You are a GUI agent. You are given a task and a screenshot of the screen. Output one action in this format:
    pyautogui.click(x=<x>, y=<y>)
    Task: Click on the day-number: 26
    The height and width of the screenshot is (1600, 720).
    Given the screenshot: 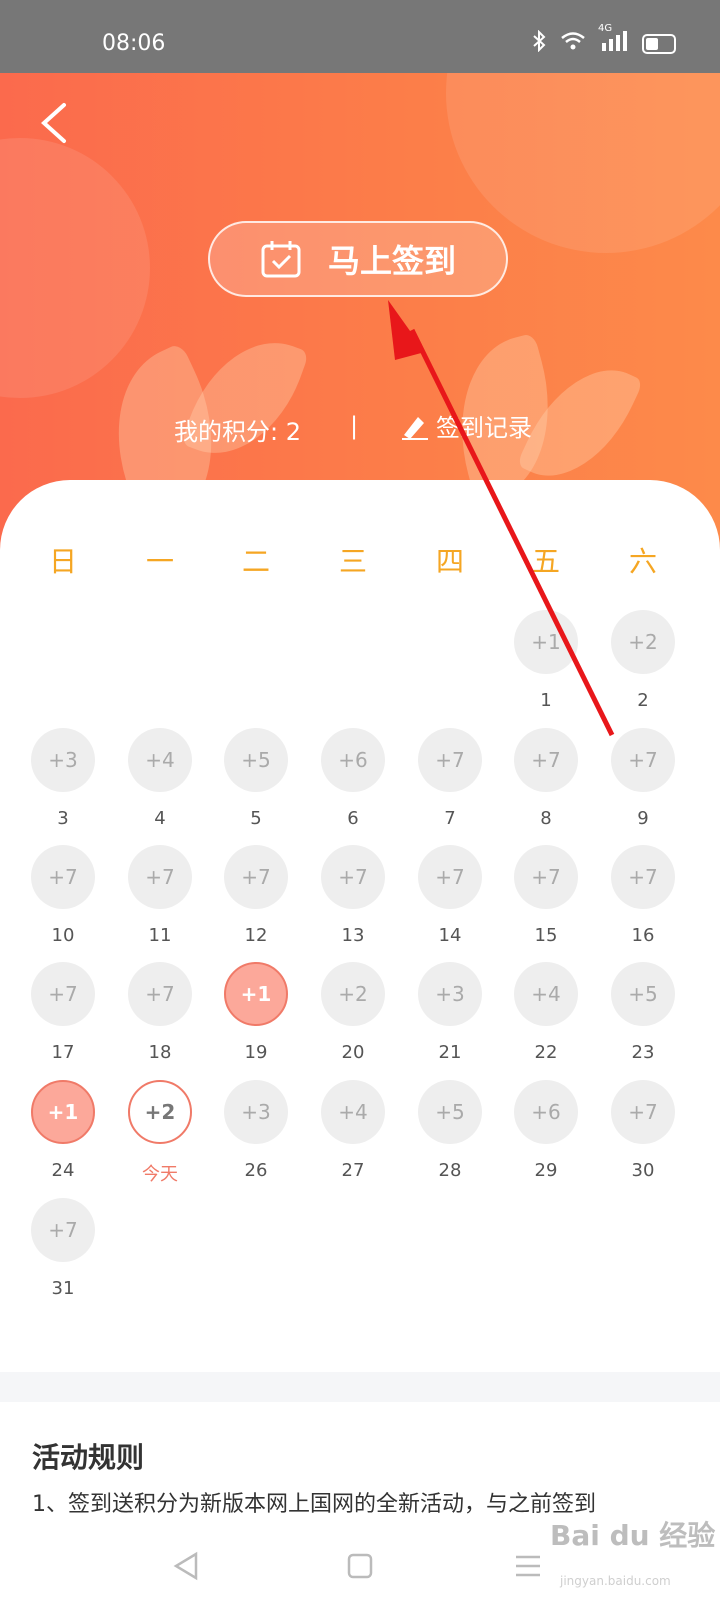 What is the action you would take?
    pyautogui.click(x=256, y=1170)
    